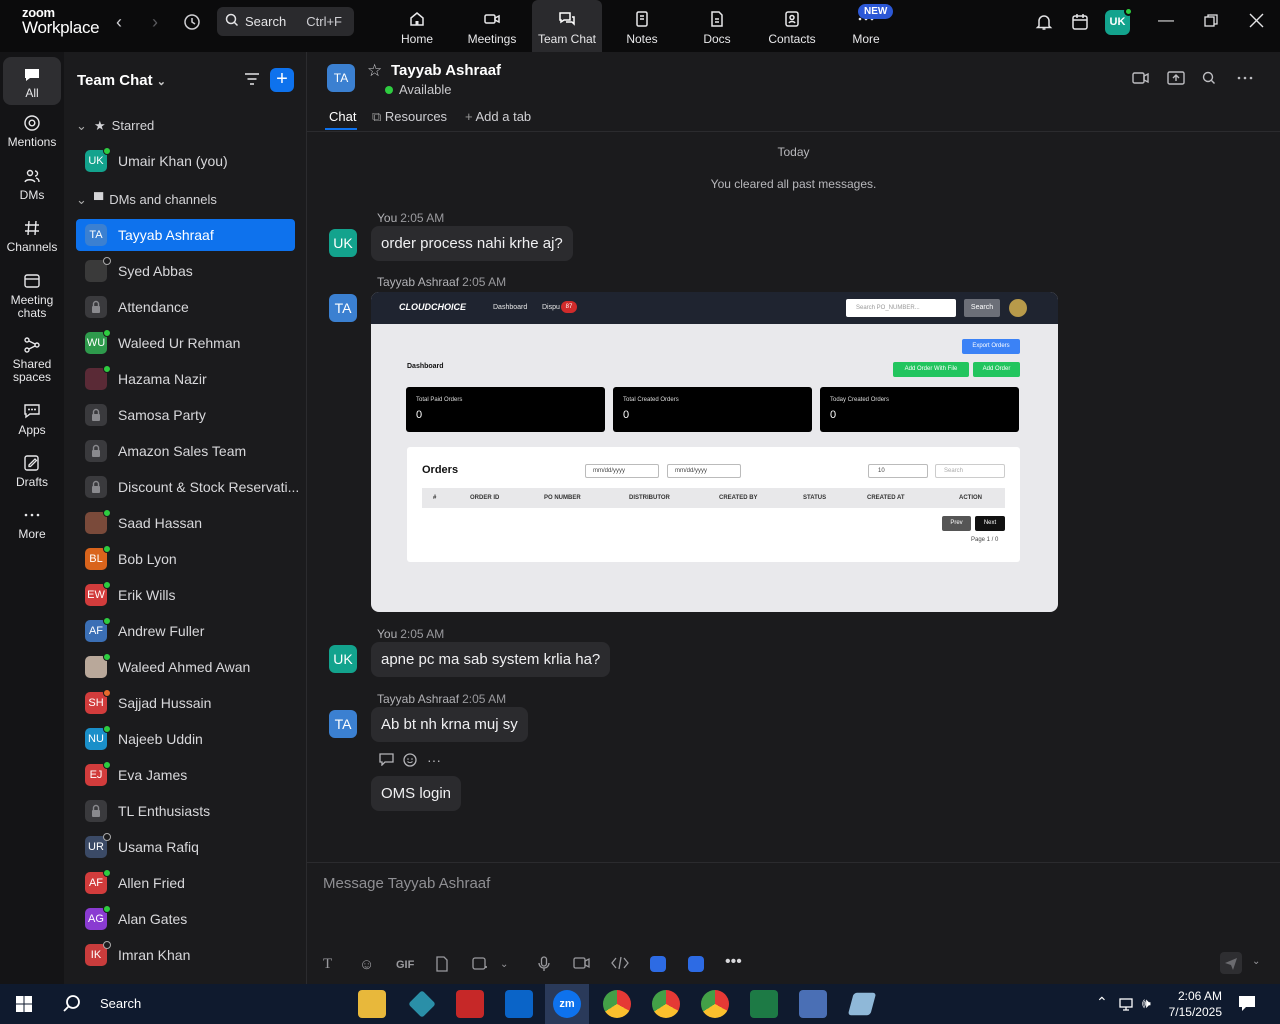 This screenshot has width=1280, height=1024. What do you see at coordinates (405, 965) in the screenshot?
I see `gif-icon: GIF` at bounding box center [405, 965].